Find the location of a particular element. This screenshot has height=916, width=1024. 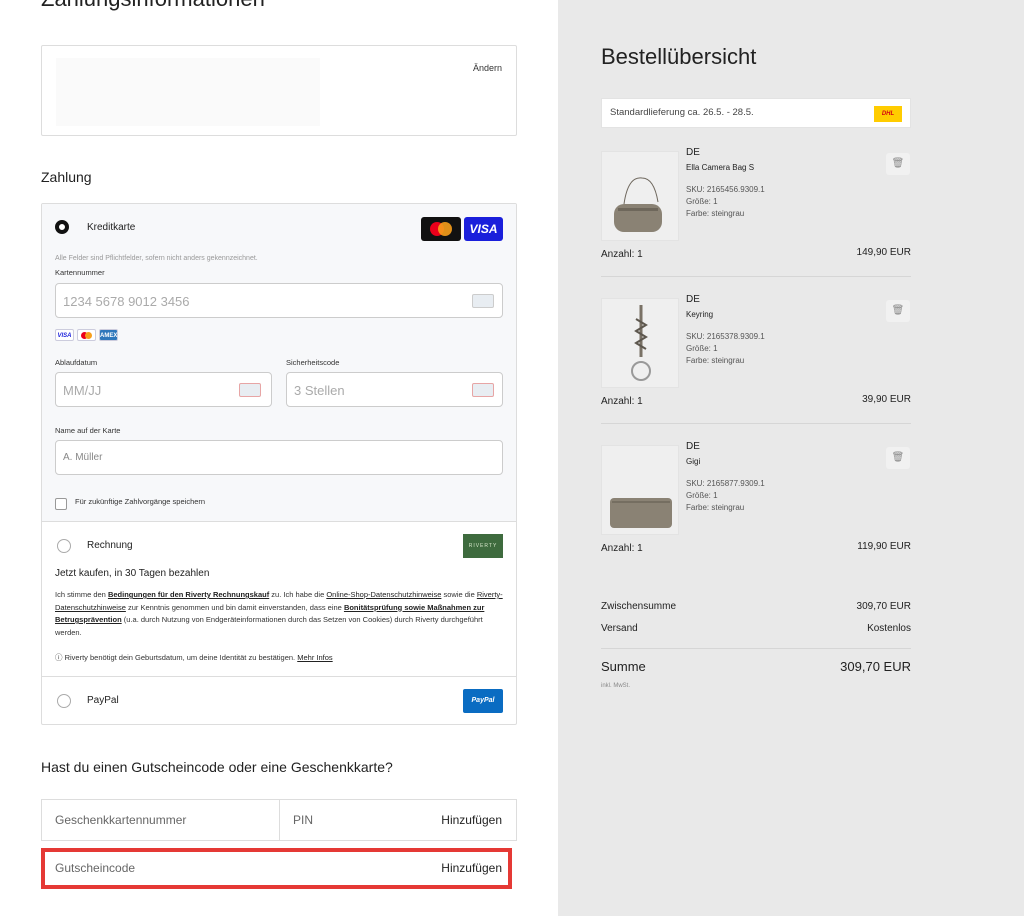

credit-card-radio is located at coordinates (62, 227).